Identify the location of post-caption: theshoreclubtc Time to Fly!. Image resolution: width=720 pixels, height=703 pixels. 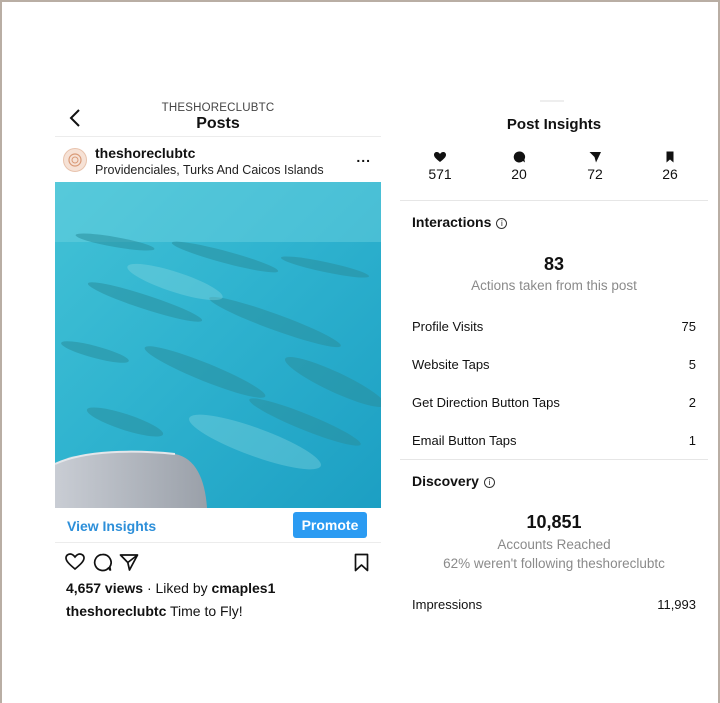
(218, 611).